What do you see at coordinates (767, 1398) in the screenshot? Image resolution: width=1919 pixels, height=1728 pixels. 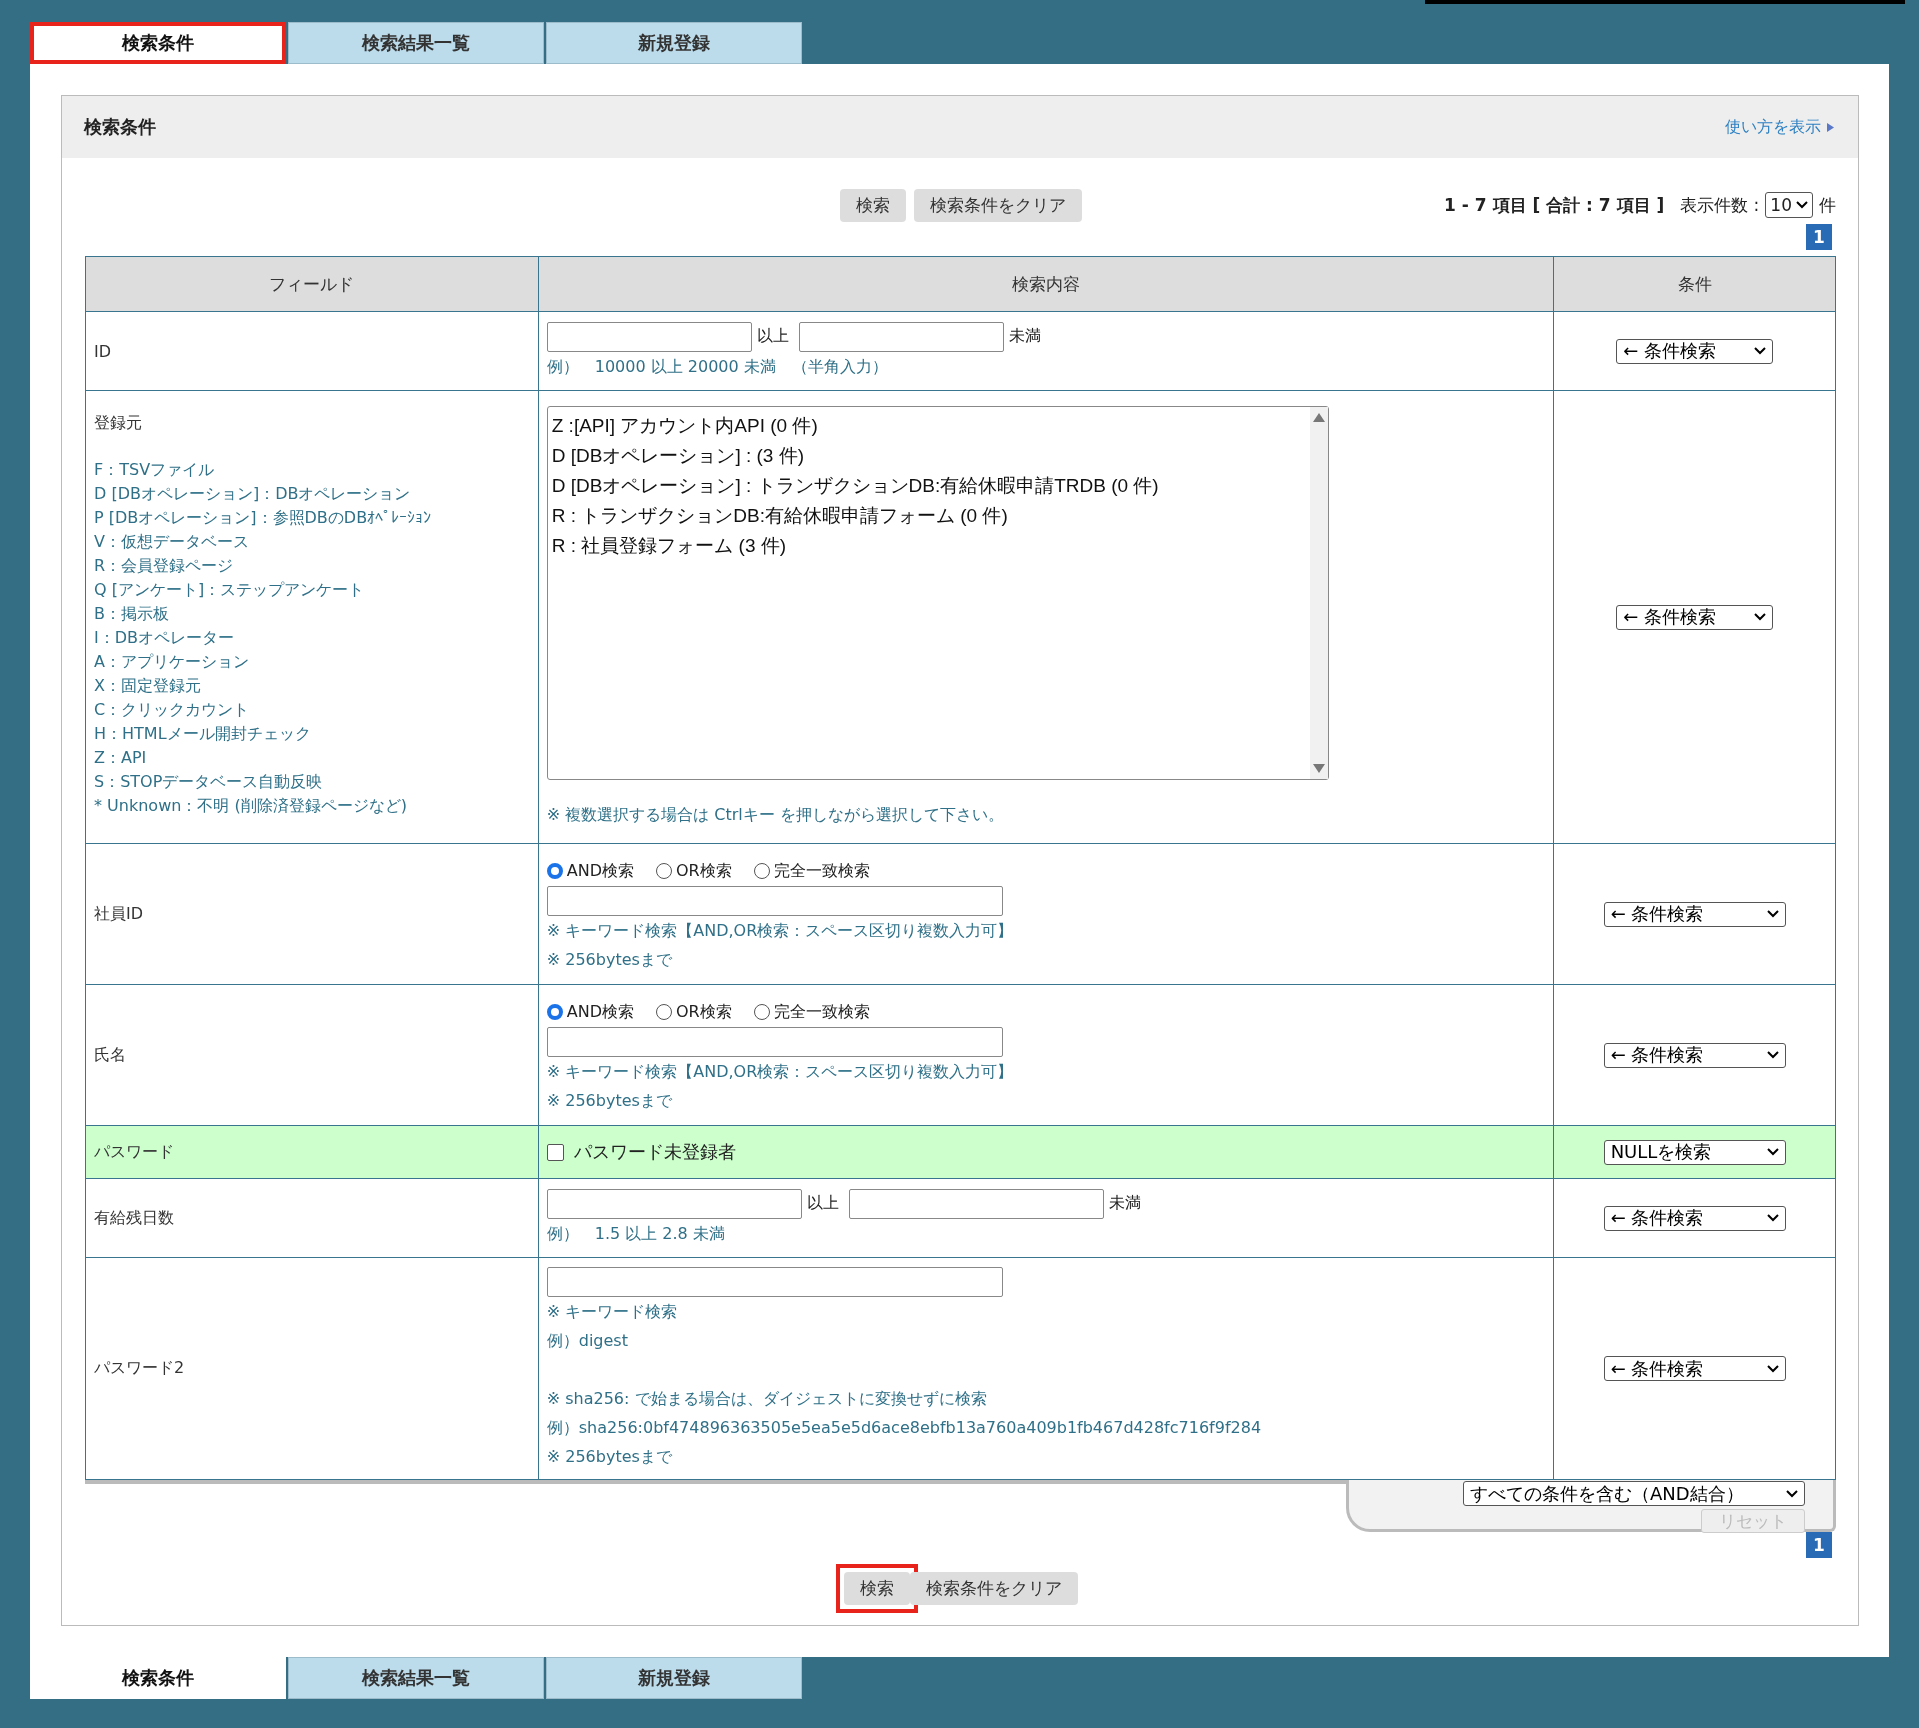 I see `note-text: ※ sha256: で始まる場合は、ダイジェストに変換せずに検索` at bounding box center [767, 1398].